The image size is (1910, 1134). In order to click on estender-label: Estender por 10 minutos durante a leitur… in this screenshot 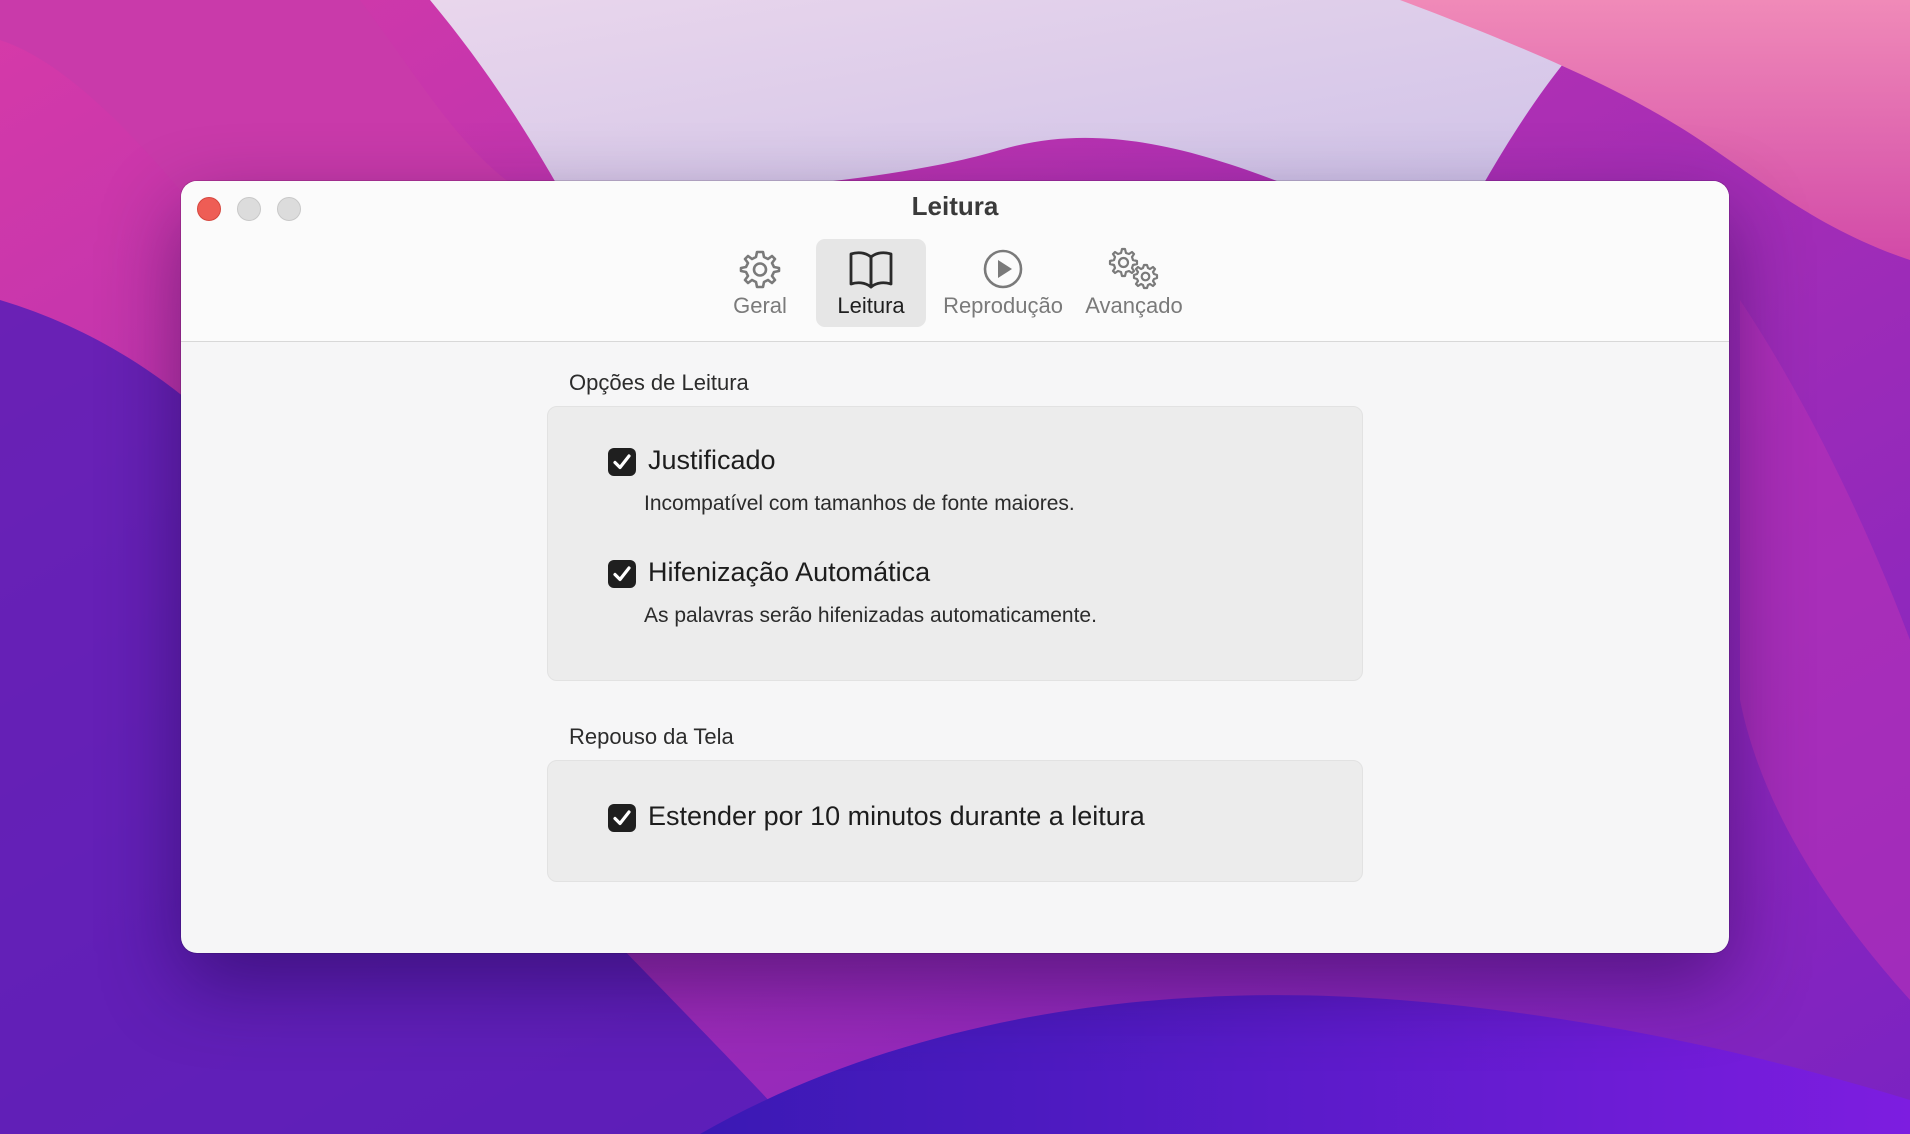, I will do `click(896, 816)`.